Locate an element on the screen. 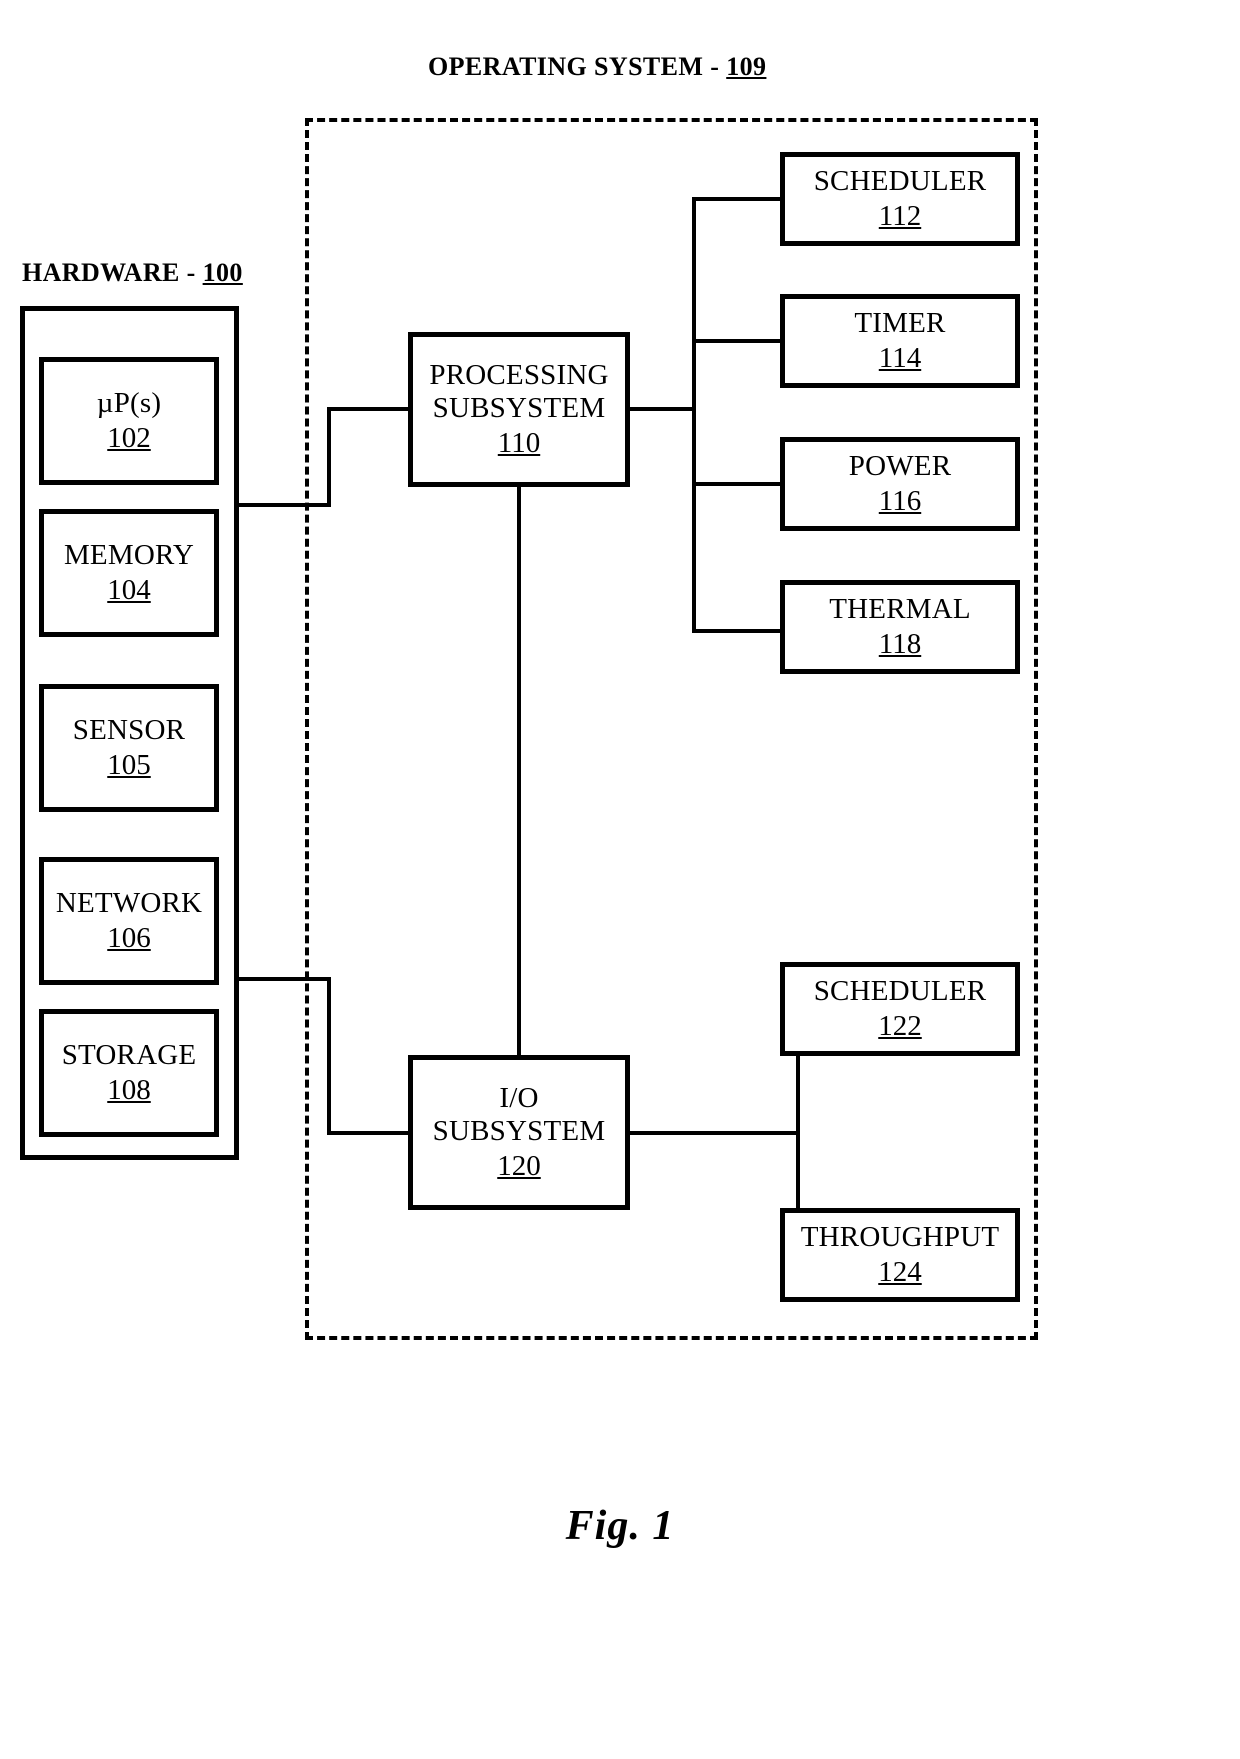 Image resolution: width=1240 pixels, height=1759 pixels. hardware-block-network: NETWORK 106 is located at coordinates (129, 921).